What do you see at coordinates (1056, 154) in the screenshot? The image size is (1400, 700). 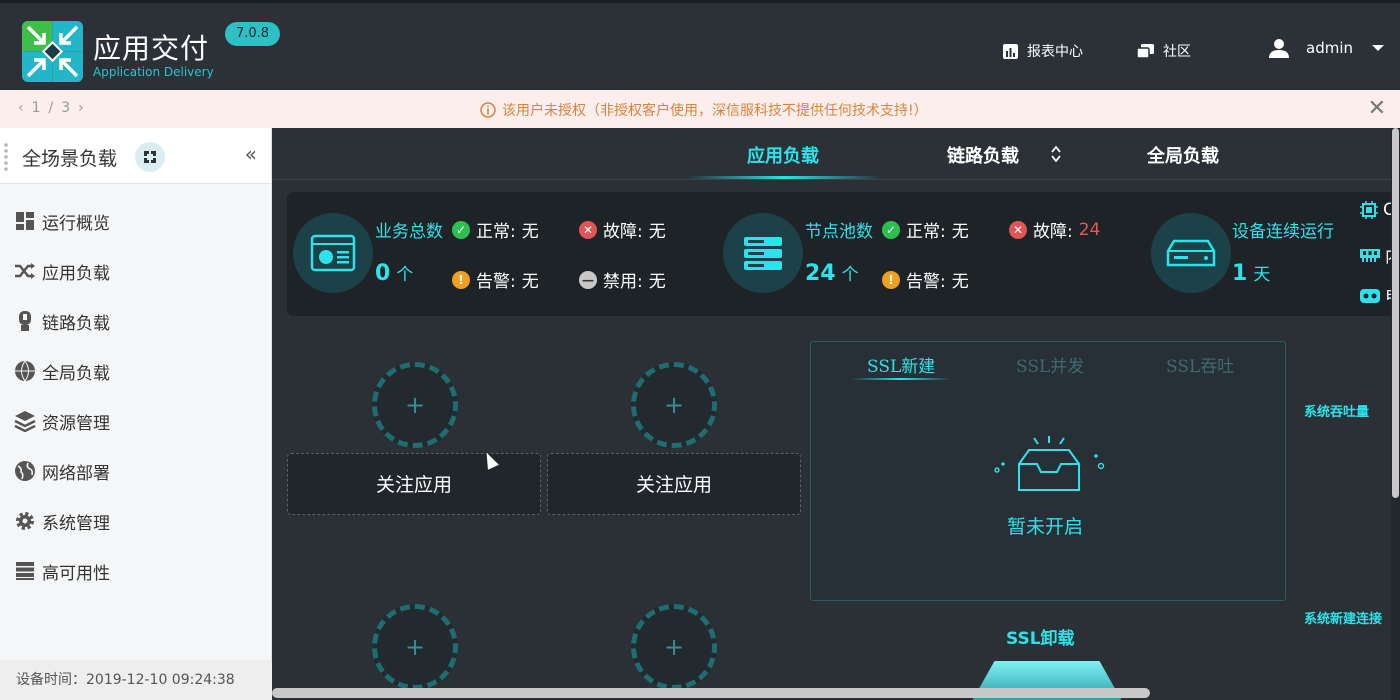 I see `sort-icon` at bounding box center [1056, 154].